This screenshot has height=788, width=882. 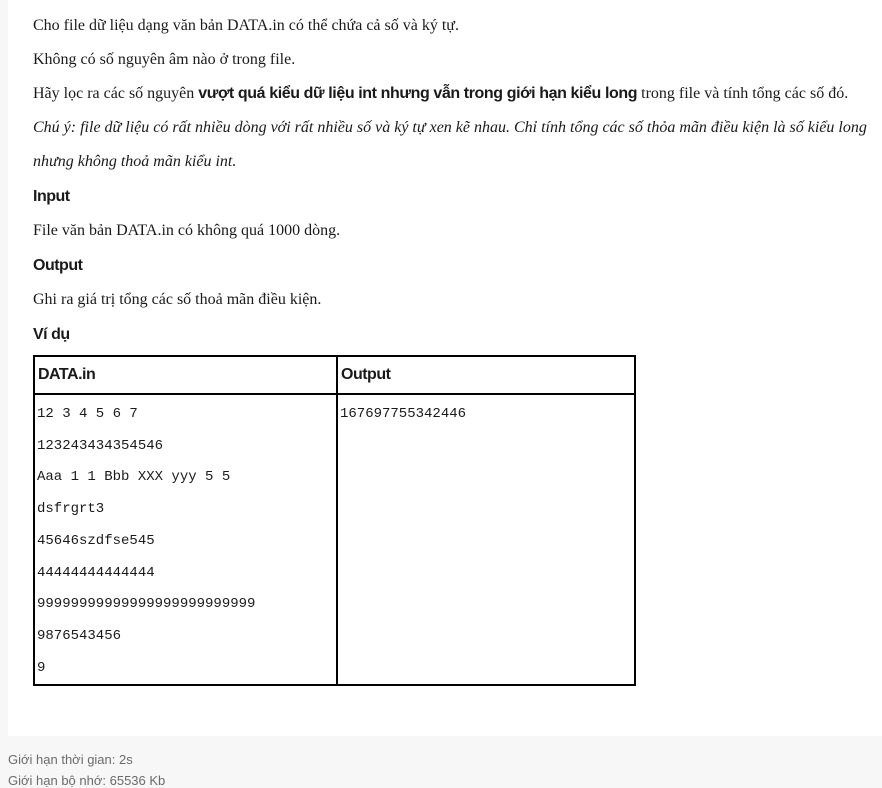 I want to click on example-input-line: 99999999999999999999999999, so click(x=146, y=604).